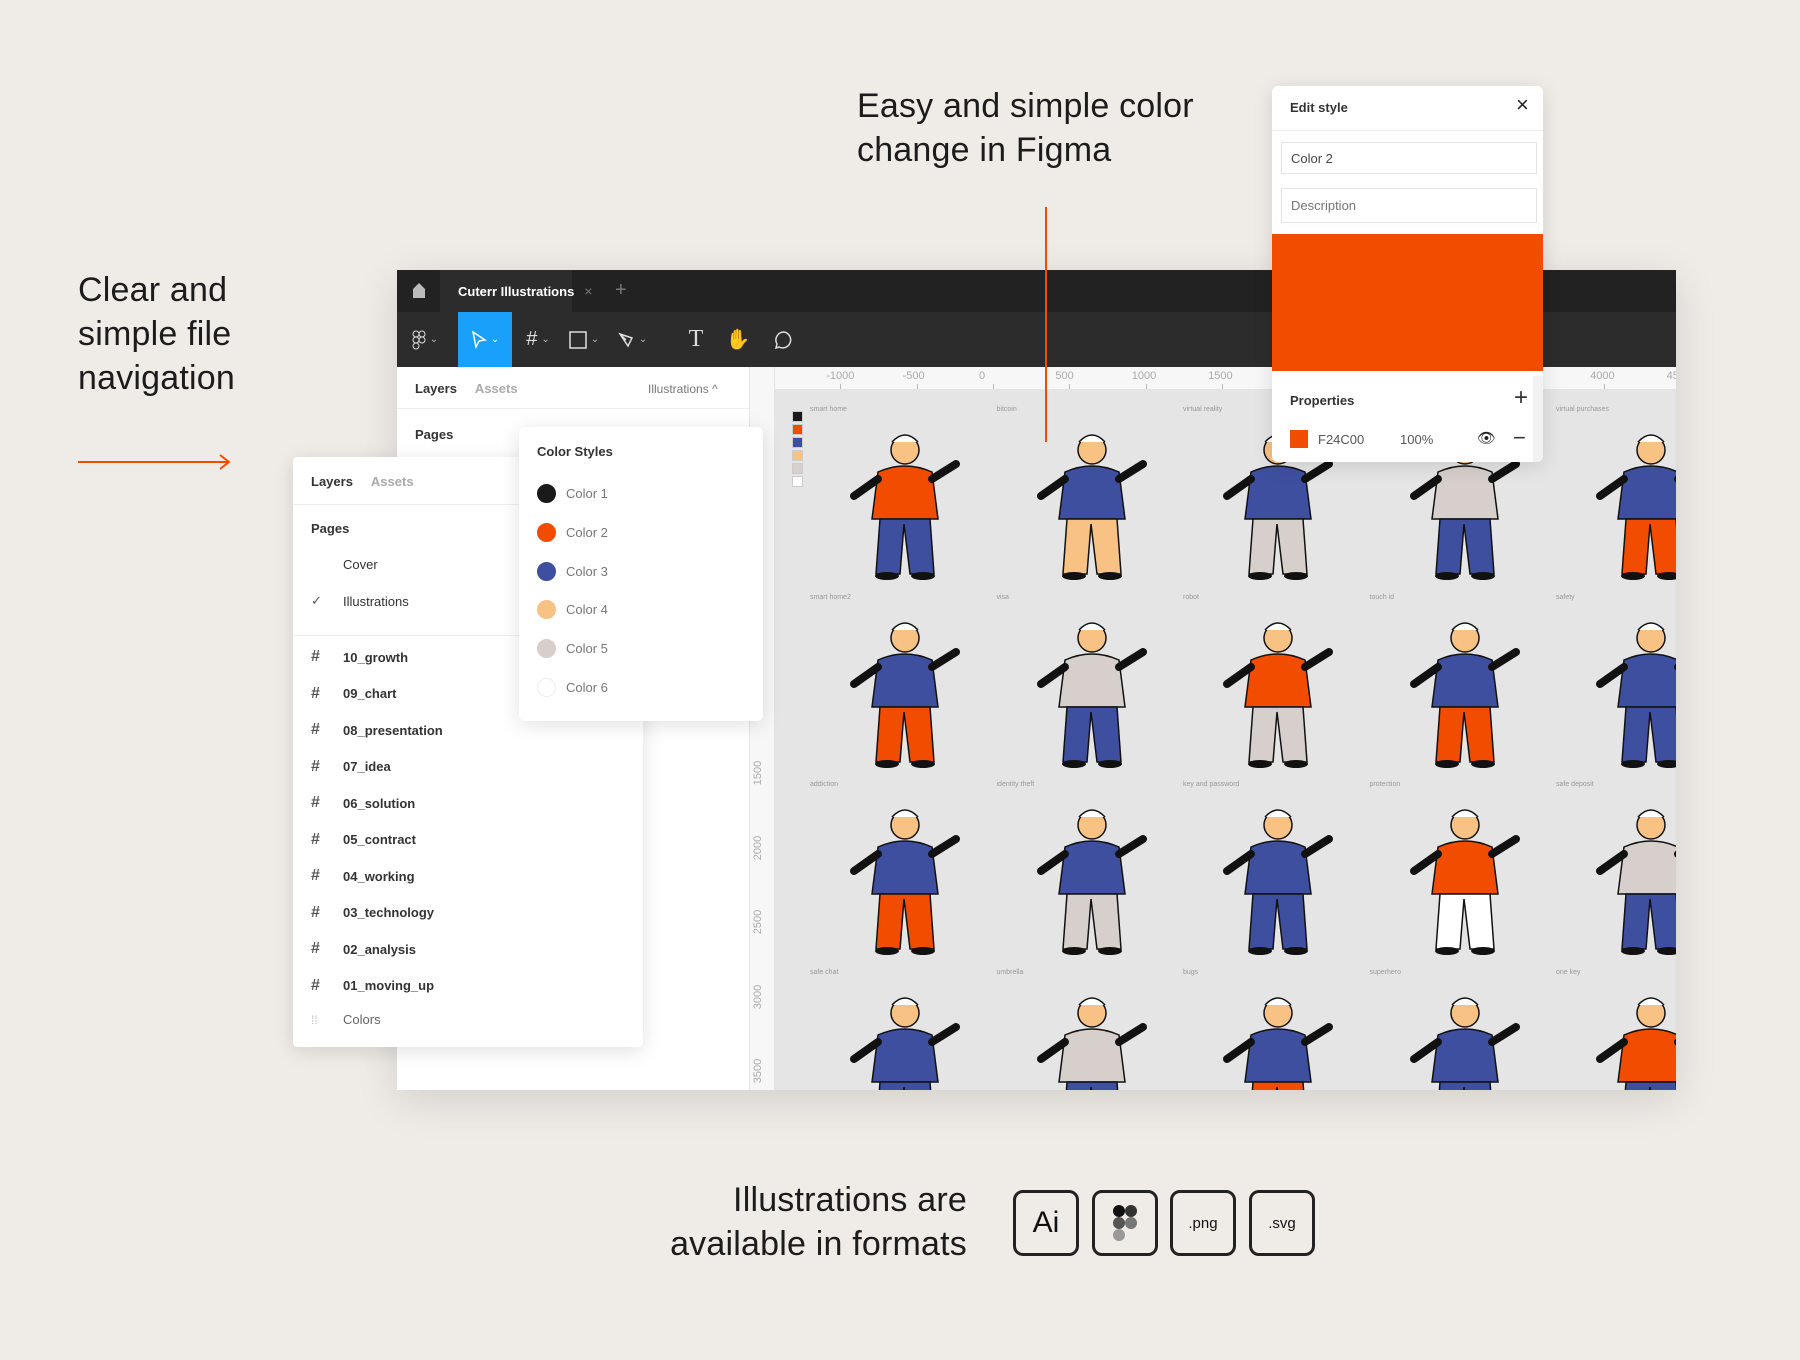 The width and height of the screenshot is (1800, 1360). I want to click on layer-frame: #06_solution, so click(363, 803).